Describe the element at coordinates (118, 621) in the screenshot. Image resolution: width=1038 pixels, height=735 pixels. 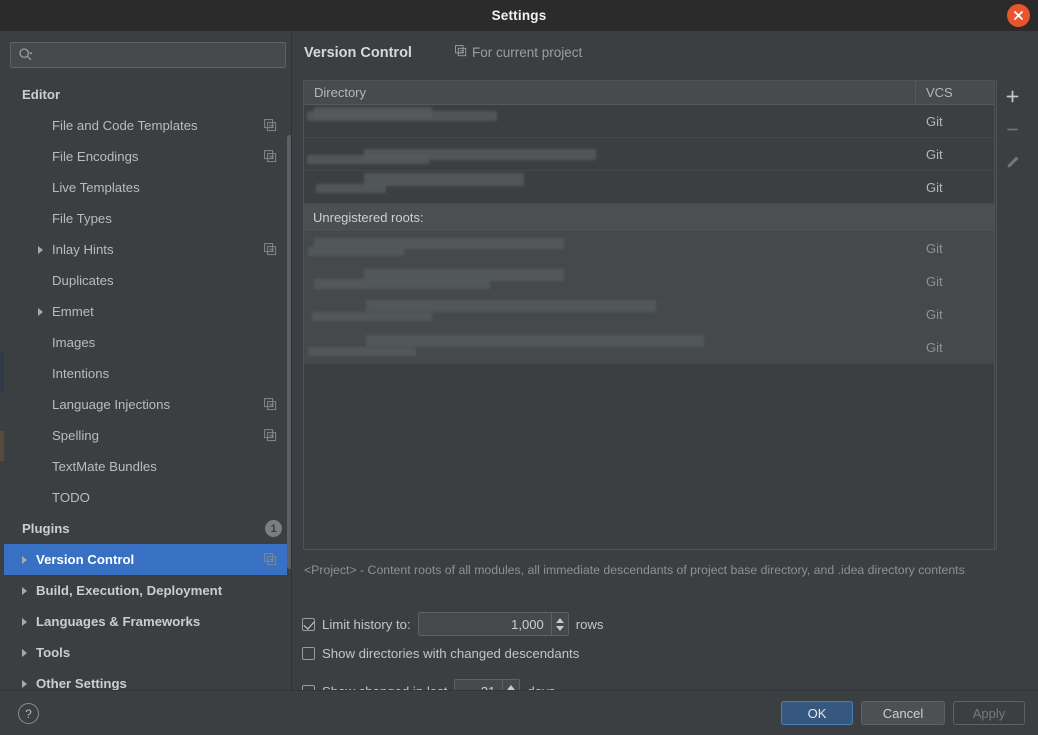
I see `sidebar-item-label: Languages & Frameworks` at that location.